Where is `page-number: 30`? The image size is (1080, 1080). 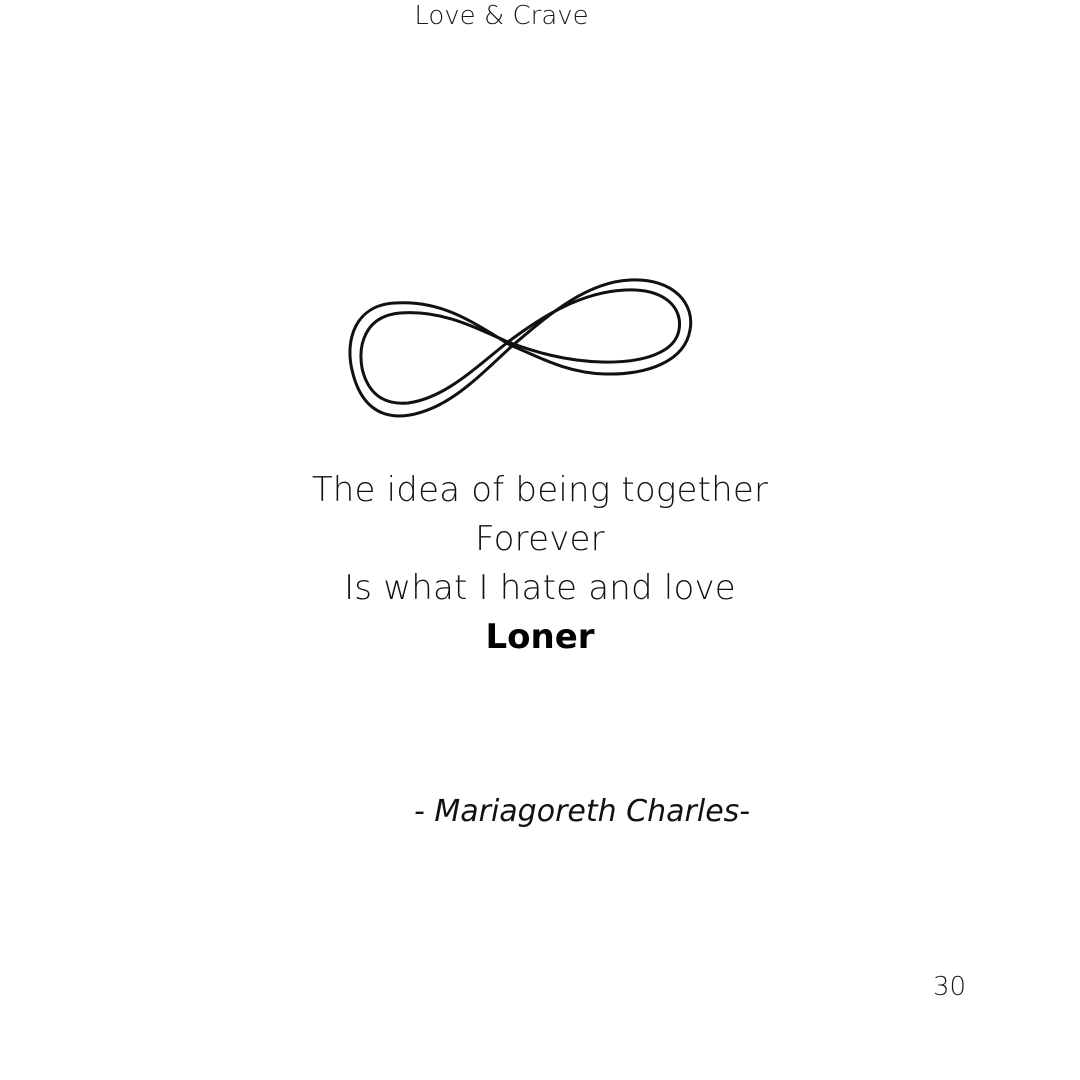 page-number: 30 is located at coordinates (950, 987).